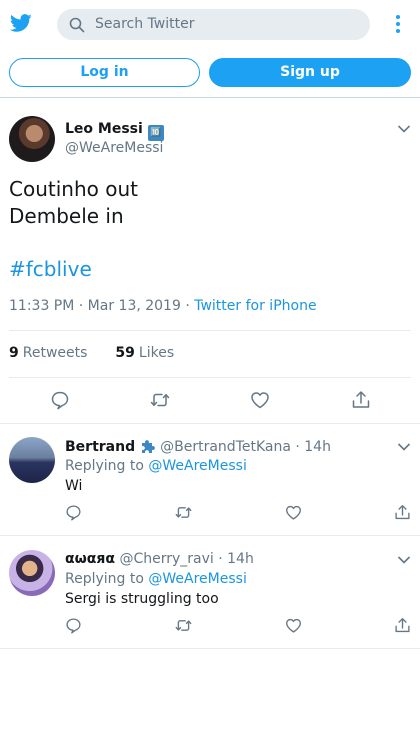 This screenshot has width=420, height=740. I want to click on likes-count: 59, so click(125, 353).